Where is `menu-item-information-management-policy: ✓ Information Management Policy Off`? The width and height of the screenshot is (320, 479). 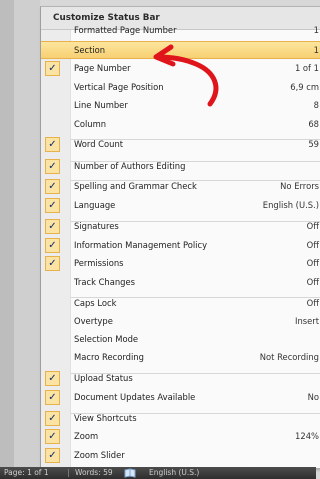 menu-item-information-management-policy: ✓ Information Management Policy Off is located at coordinates (180, 246).